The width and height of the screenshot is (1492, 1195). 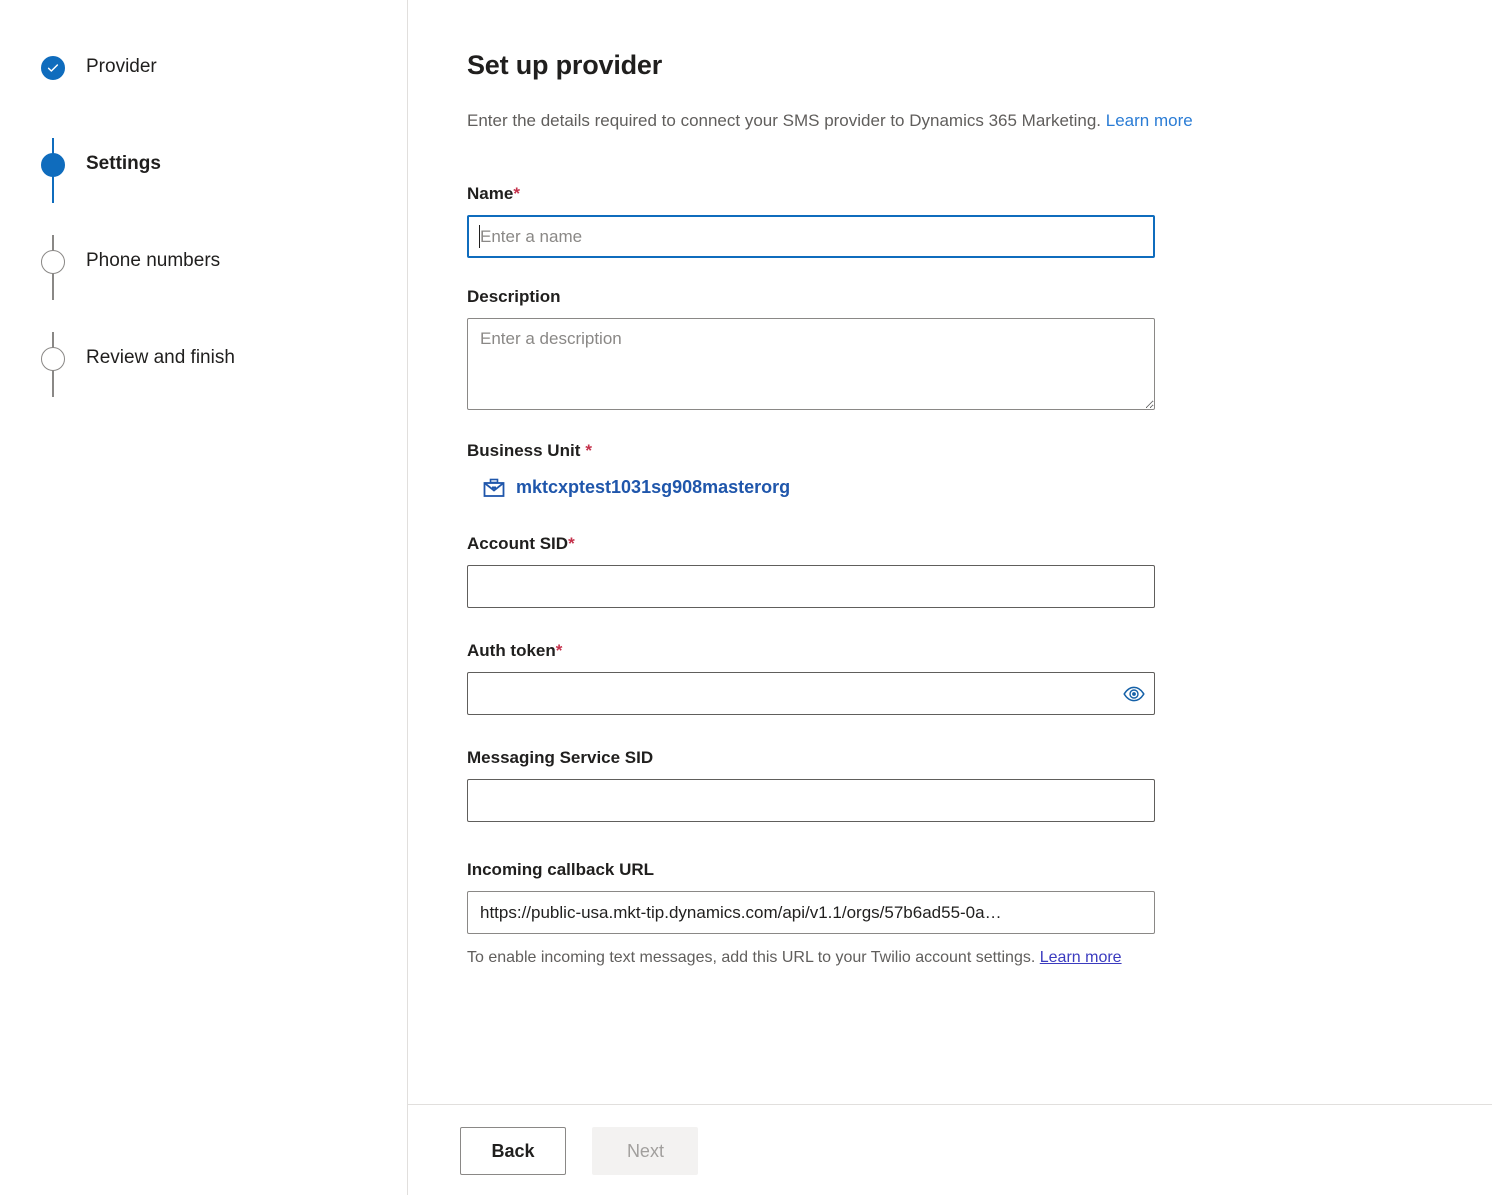 I want to click on step-state-completed, so click(x=53, y=68).